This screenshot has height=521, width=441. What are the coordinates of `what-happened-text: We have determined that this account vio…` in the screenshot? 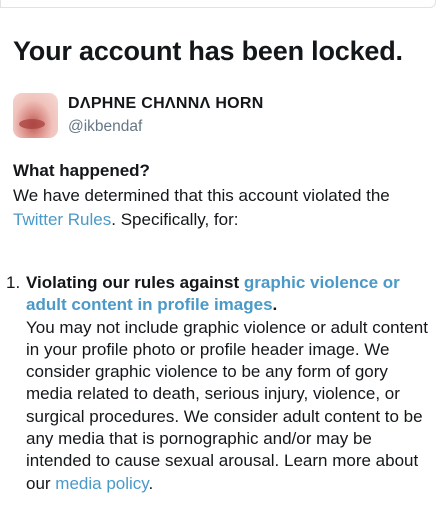 It's located at (225, 208).